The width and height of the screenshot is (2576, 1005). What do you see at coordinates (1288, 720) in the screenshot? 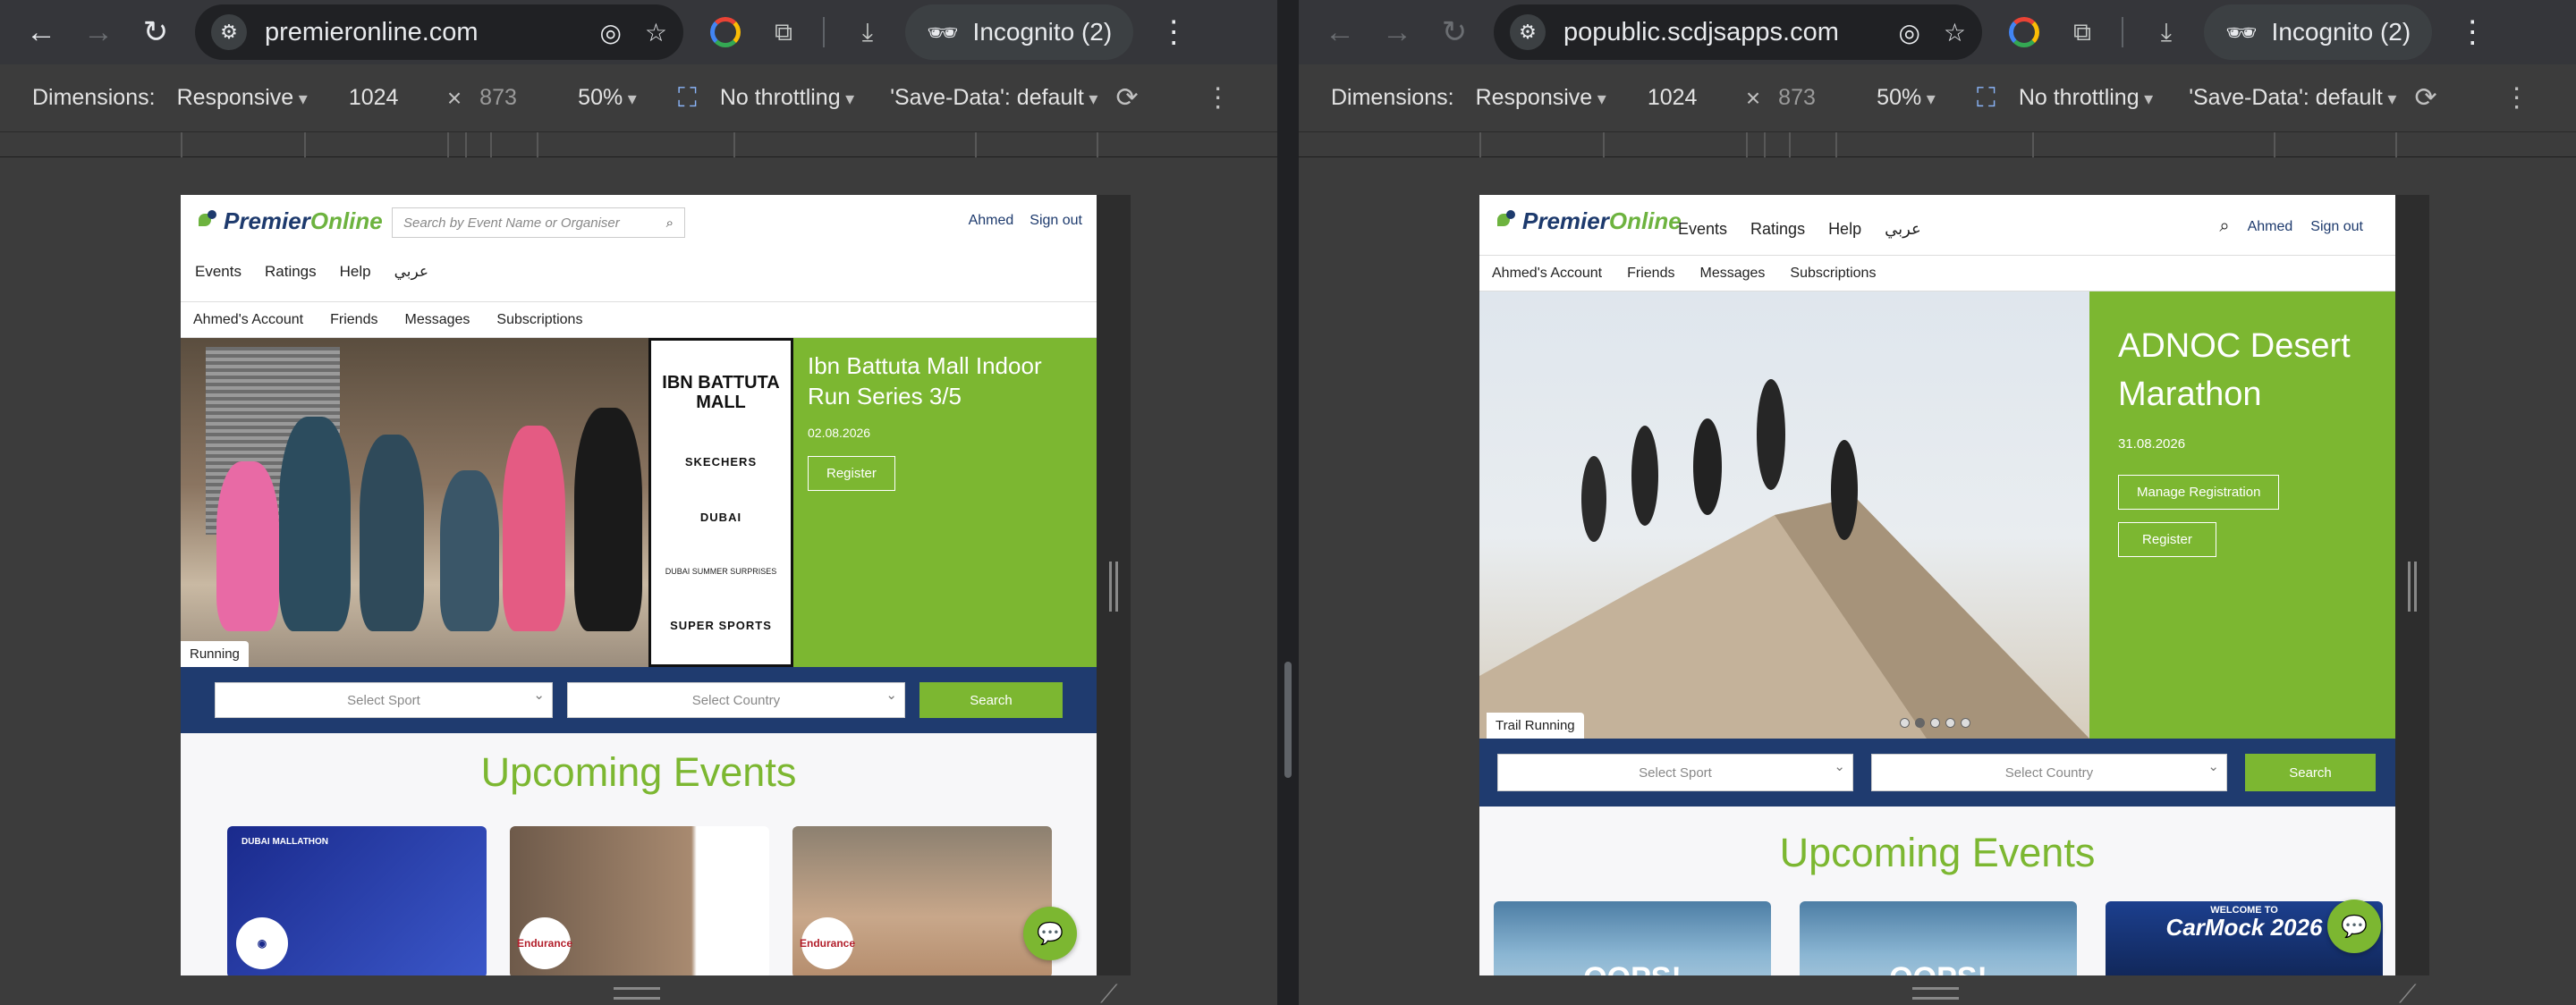
I see `divider-grip` at bounding box center [1288, 720].